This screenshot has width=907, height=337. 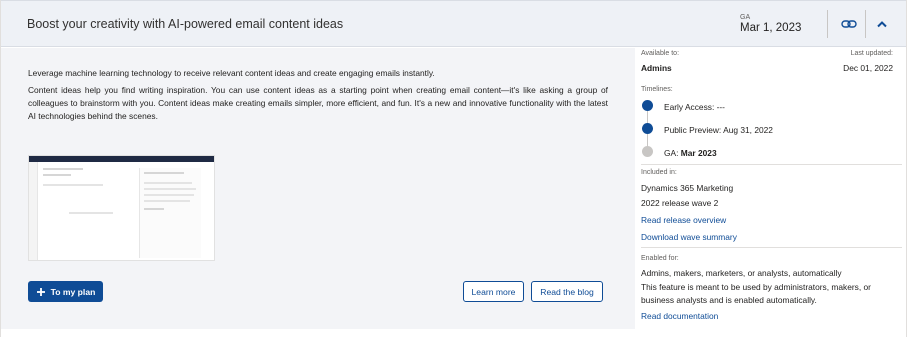 What do you see at coordinates (694, 107) in the screenshot?
I see `timeline-early-access: Early Access: ---` at bounding box center [694, 107].